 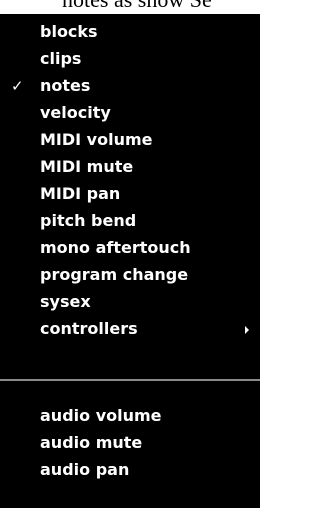 What do you see at coordinates (137, 6) in the screenshot?
I see `title-text-fragment: notes as show Se` at bounding box center [137, 6].